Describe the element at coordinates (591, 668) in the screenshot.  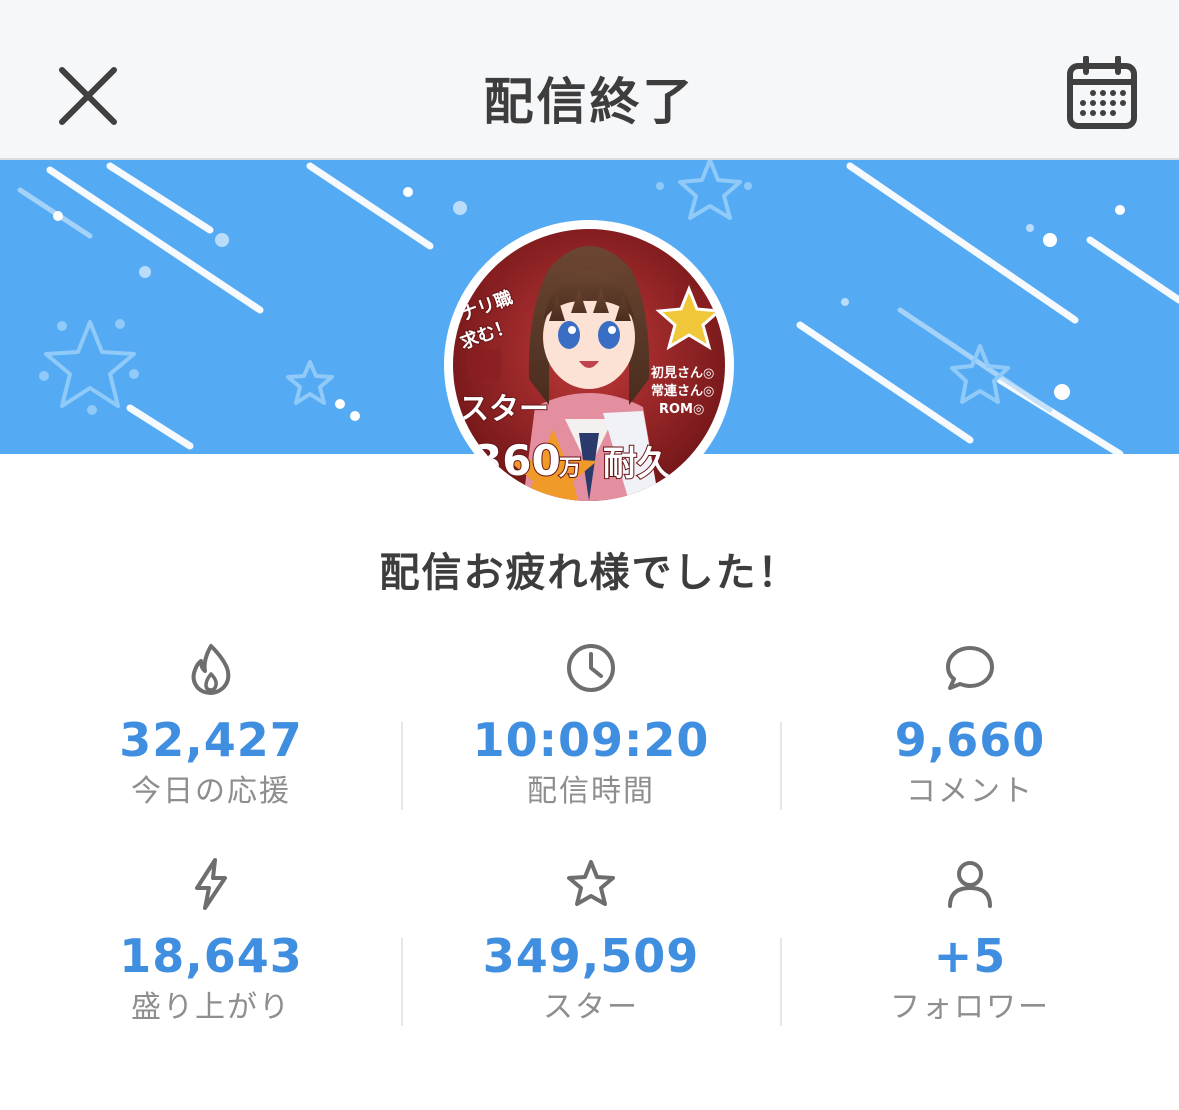
I see `clock-icon` at that location.